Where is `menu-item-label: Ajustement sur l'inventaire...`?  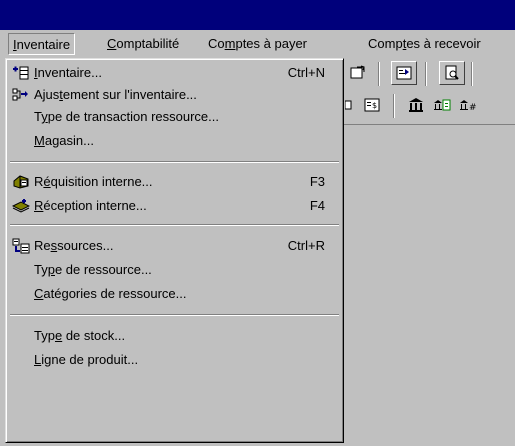
menu-item-label: Ajustement sur l'inventaire... is located at coordinates (115, 94).